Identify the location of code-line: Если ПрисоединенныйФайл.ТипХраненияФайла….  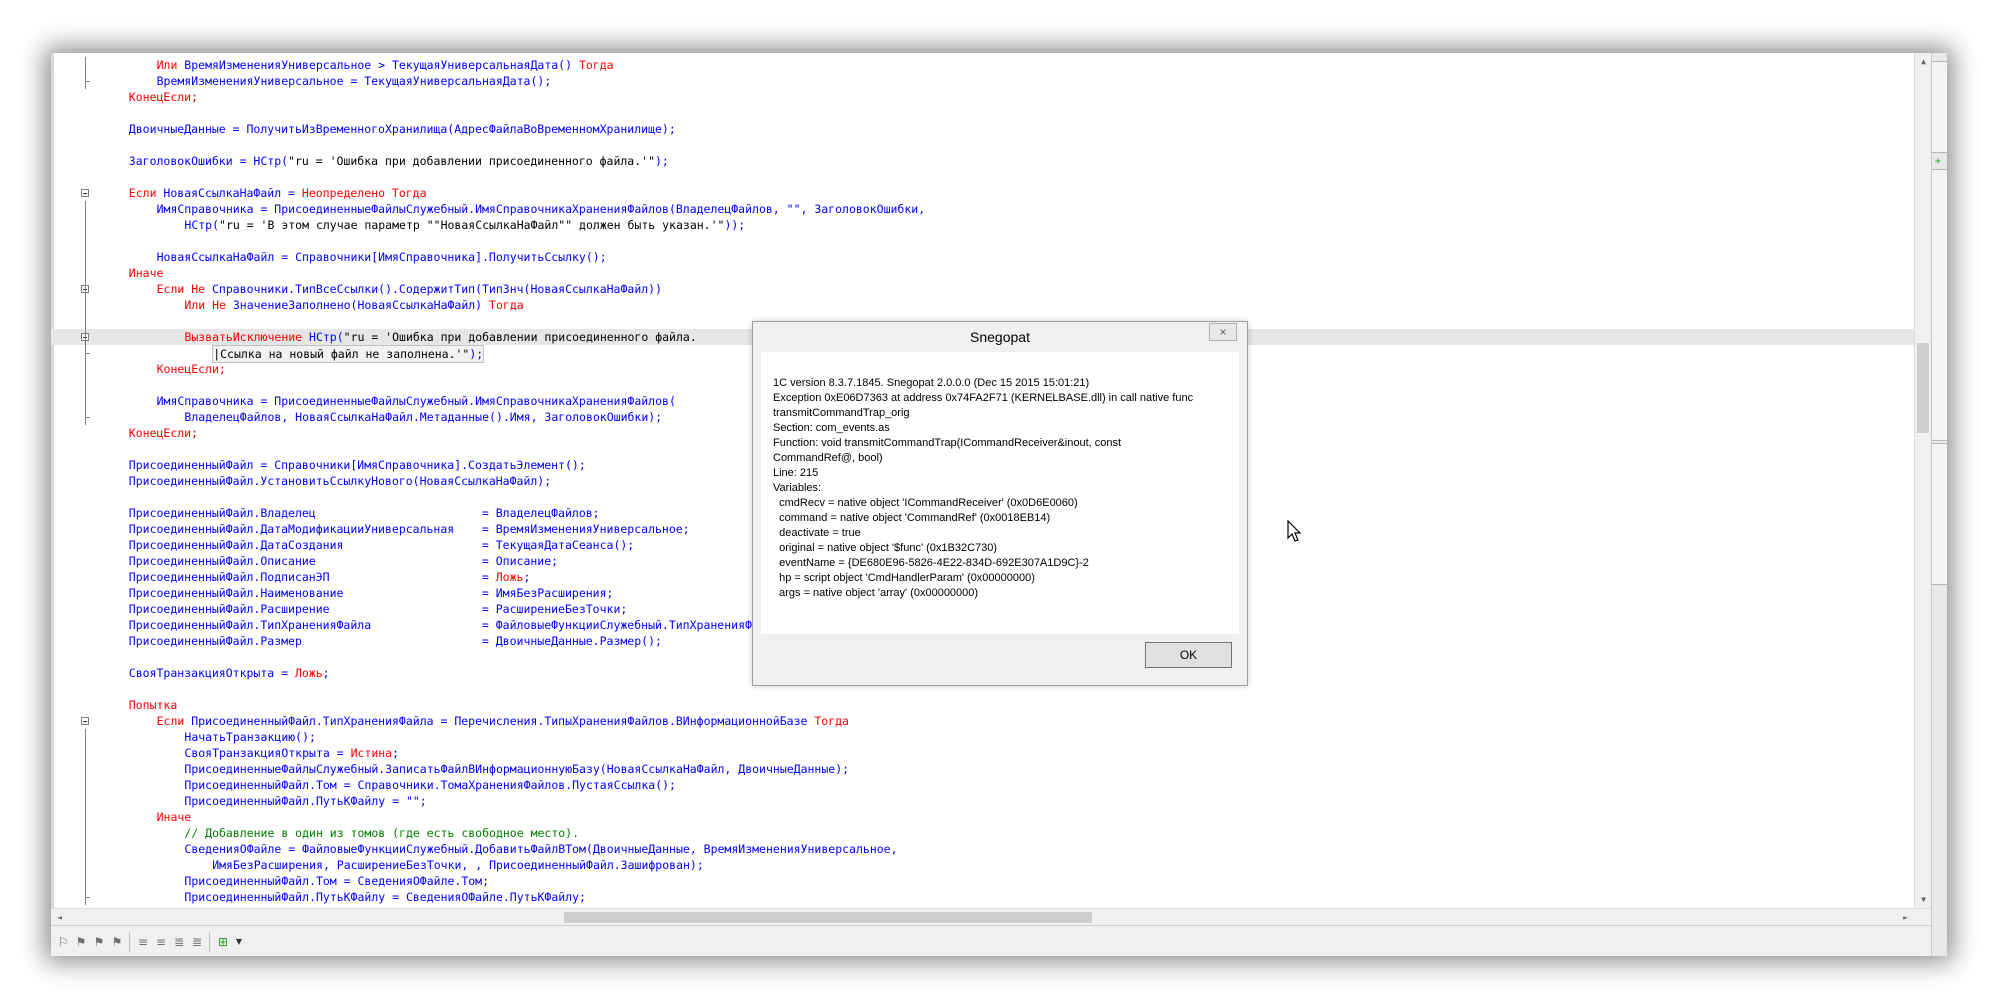
(982, 721).